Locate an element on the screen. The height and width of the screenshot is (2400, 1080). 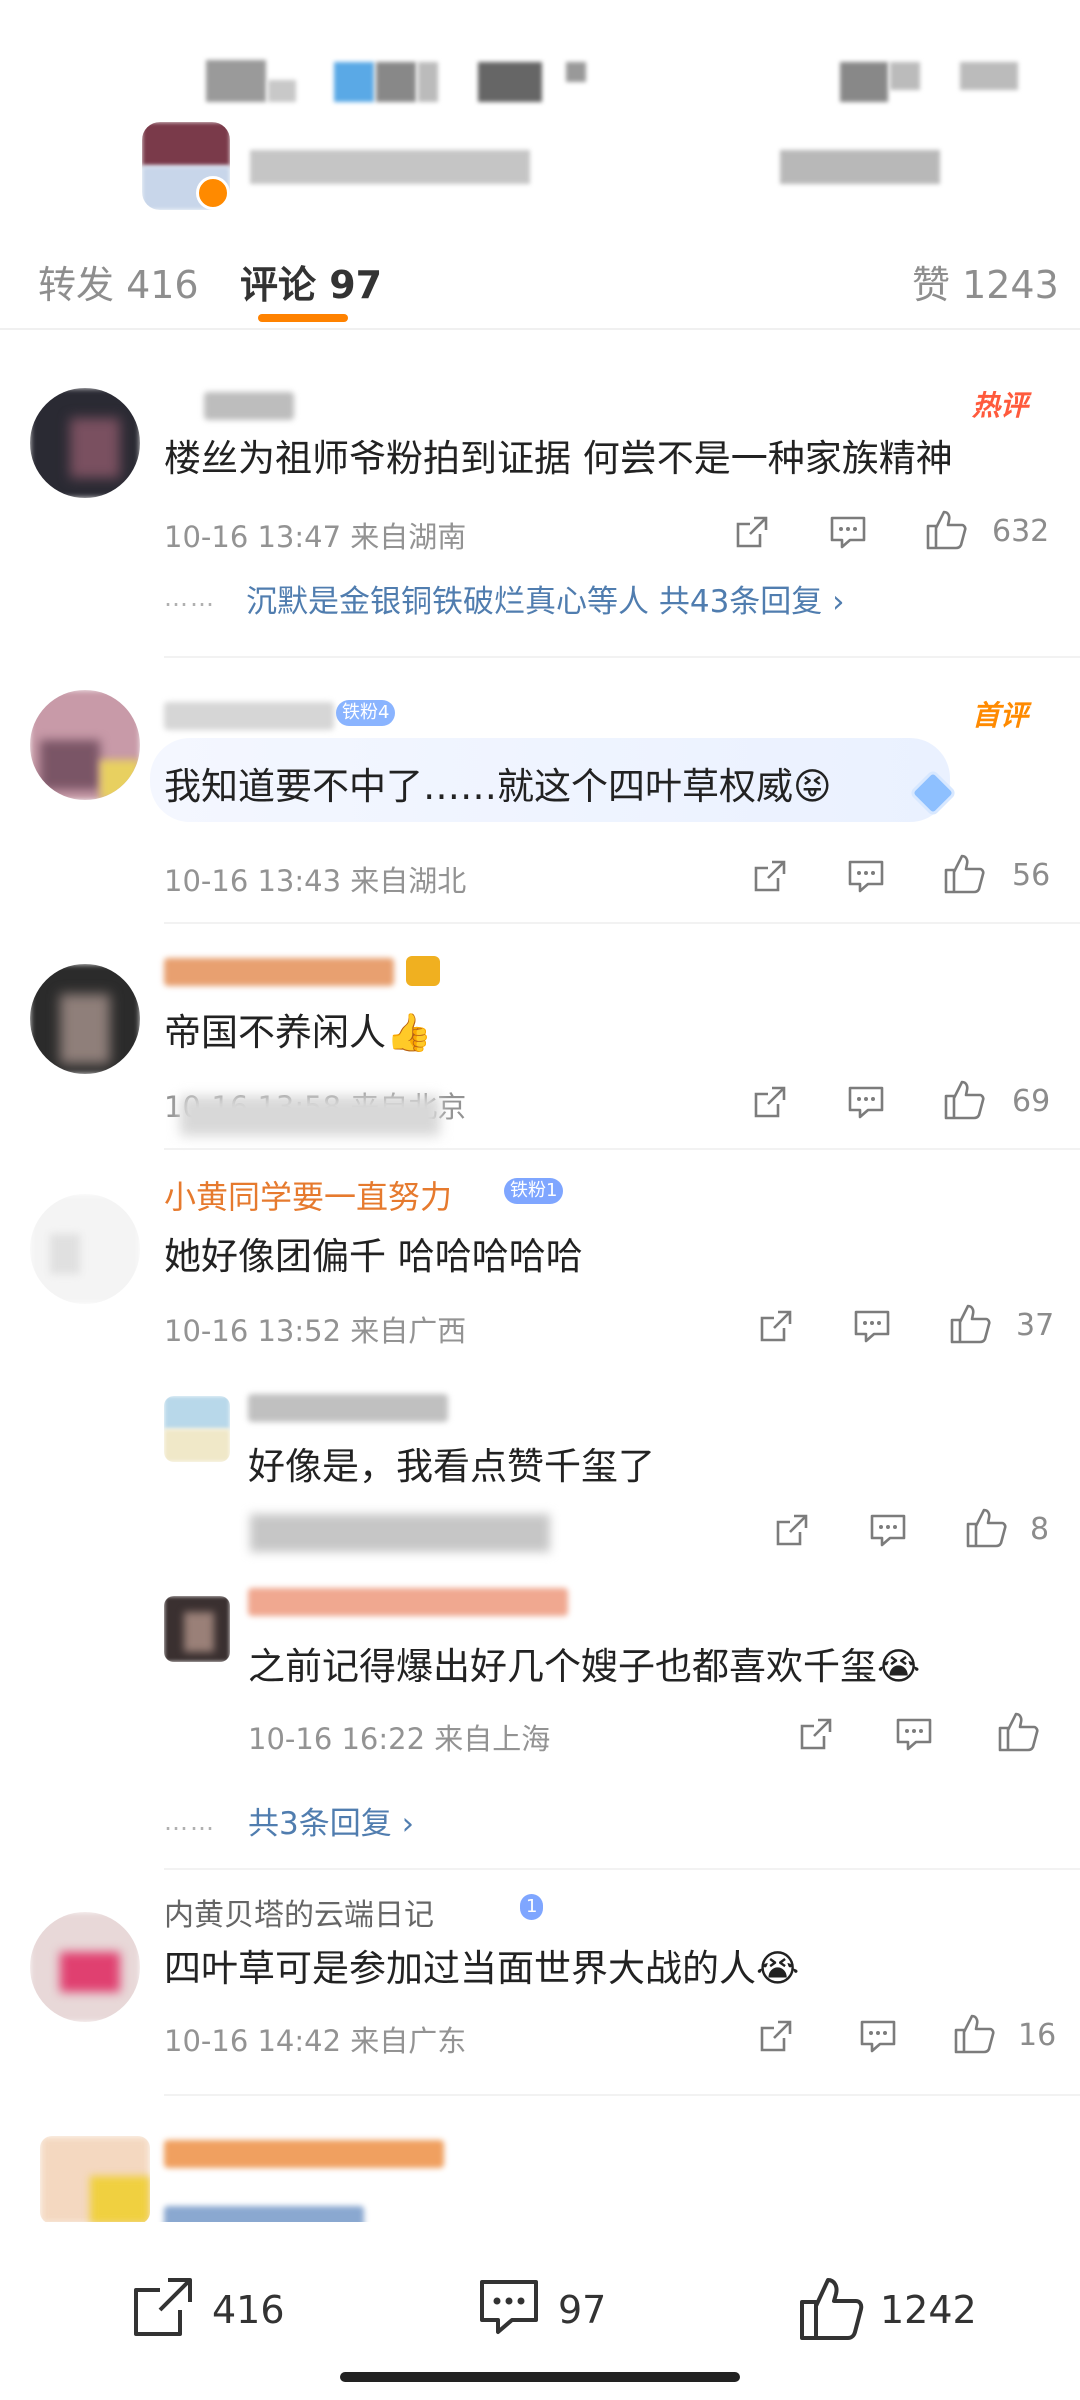
blur-overlay is located at coordinates (310, 1116).